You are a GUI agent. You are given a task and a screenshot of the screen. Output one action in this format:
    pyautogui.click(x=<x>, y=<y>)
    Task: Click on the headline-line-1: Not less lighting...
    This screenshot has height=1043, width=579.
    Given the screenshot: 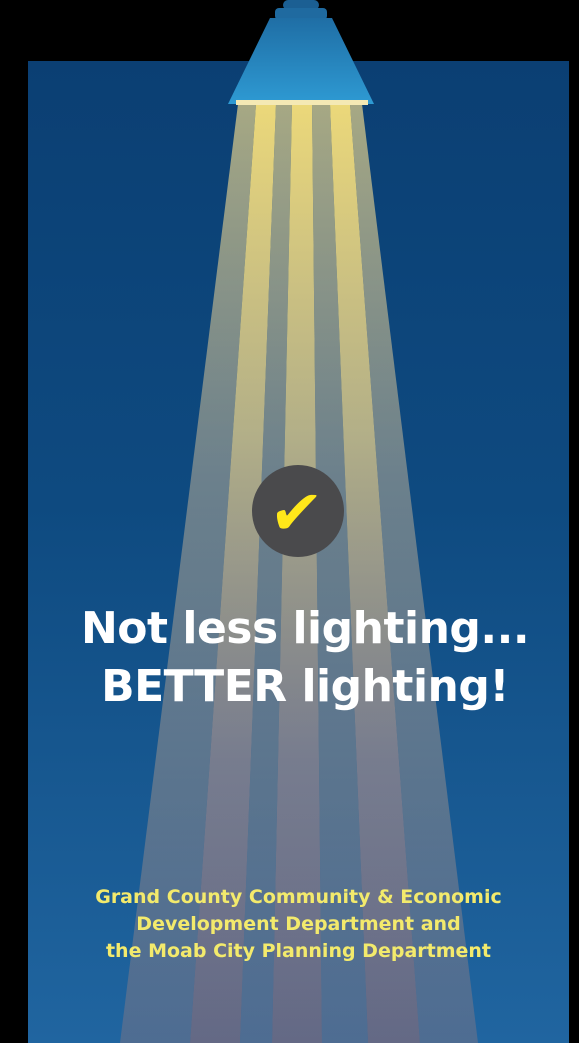 What is the action you would take?
    pyautogui.click(x=305, y=628)
    